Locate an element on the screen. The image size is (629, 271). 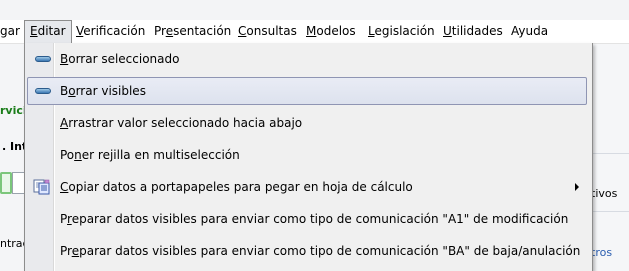
menu-mnemonic: e is located at coordinates (169, 31).